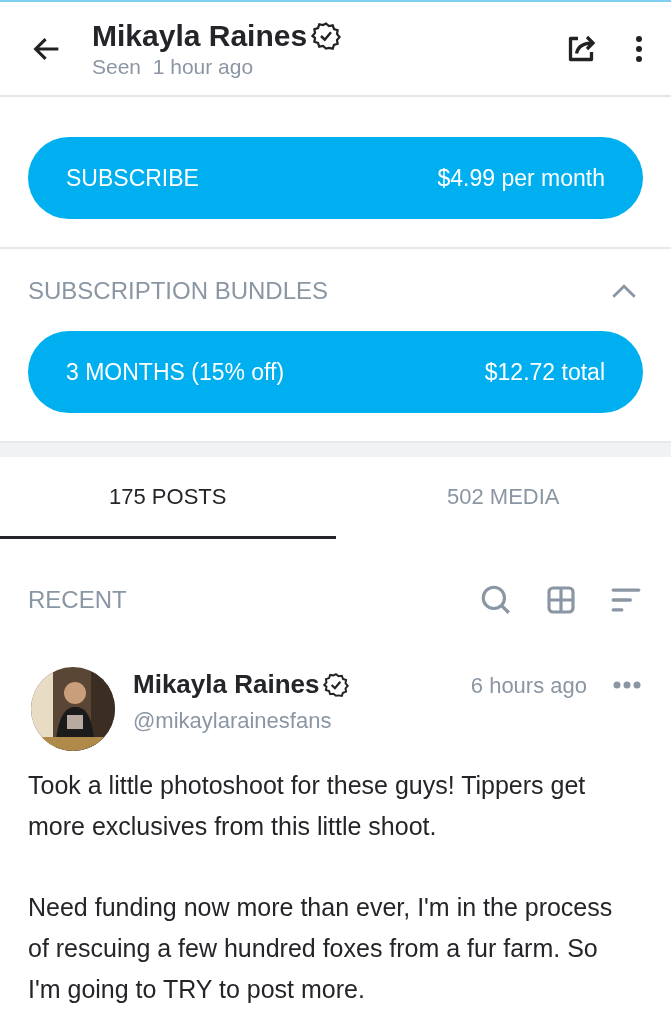  Describe the element at coordinates (624, 291) in the screenshot. I see `chevron-icon` at that location.